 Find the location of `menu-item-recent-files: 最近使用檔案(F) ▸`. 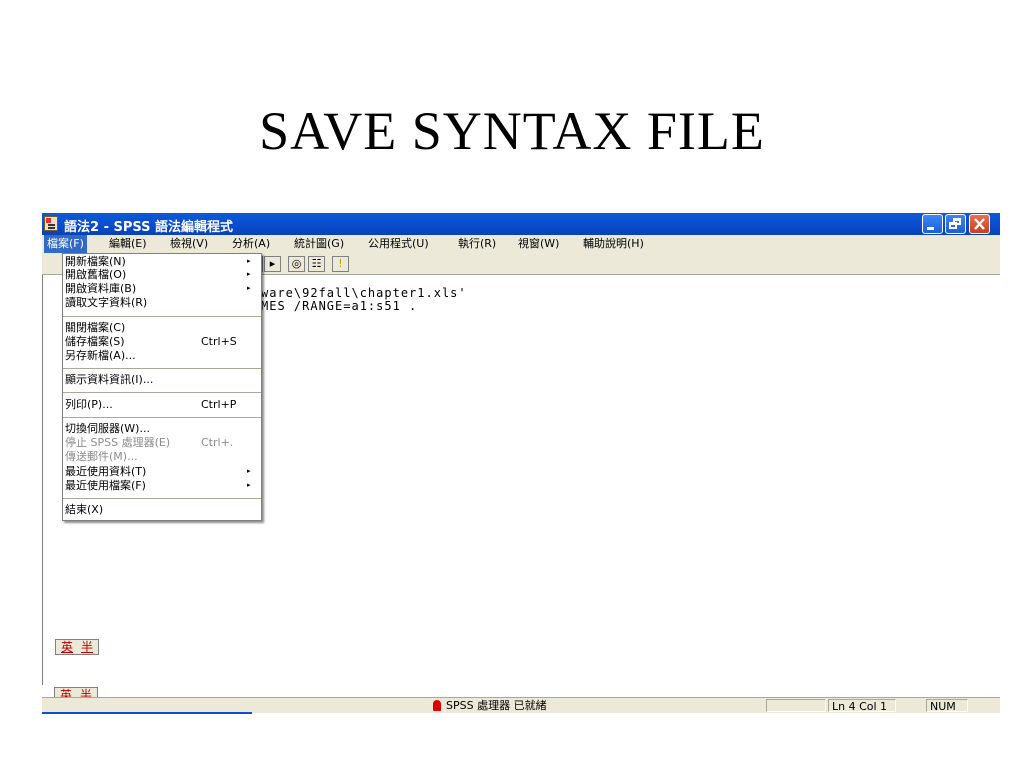

menu-item-recent-files: 最近使用檔案(F) ▸ is located at coordinates (162, 485).